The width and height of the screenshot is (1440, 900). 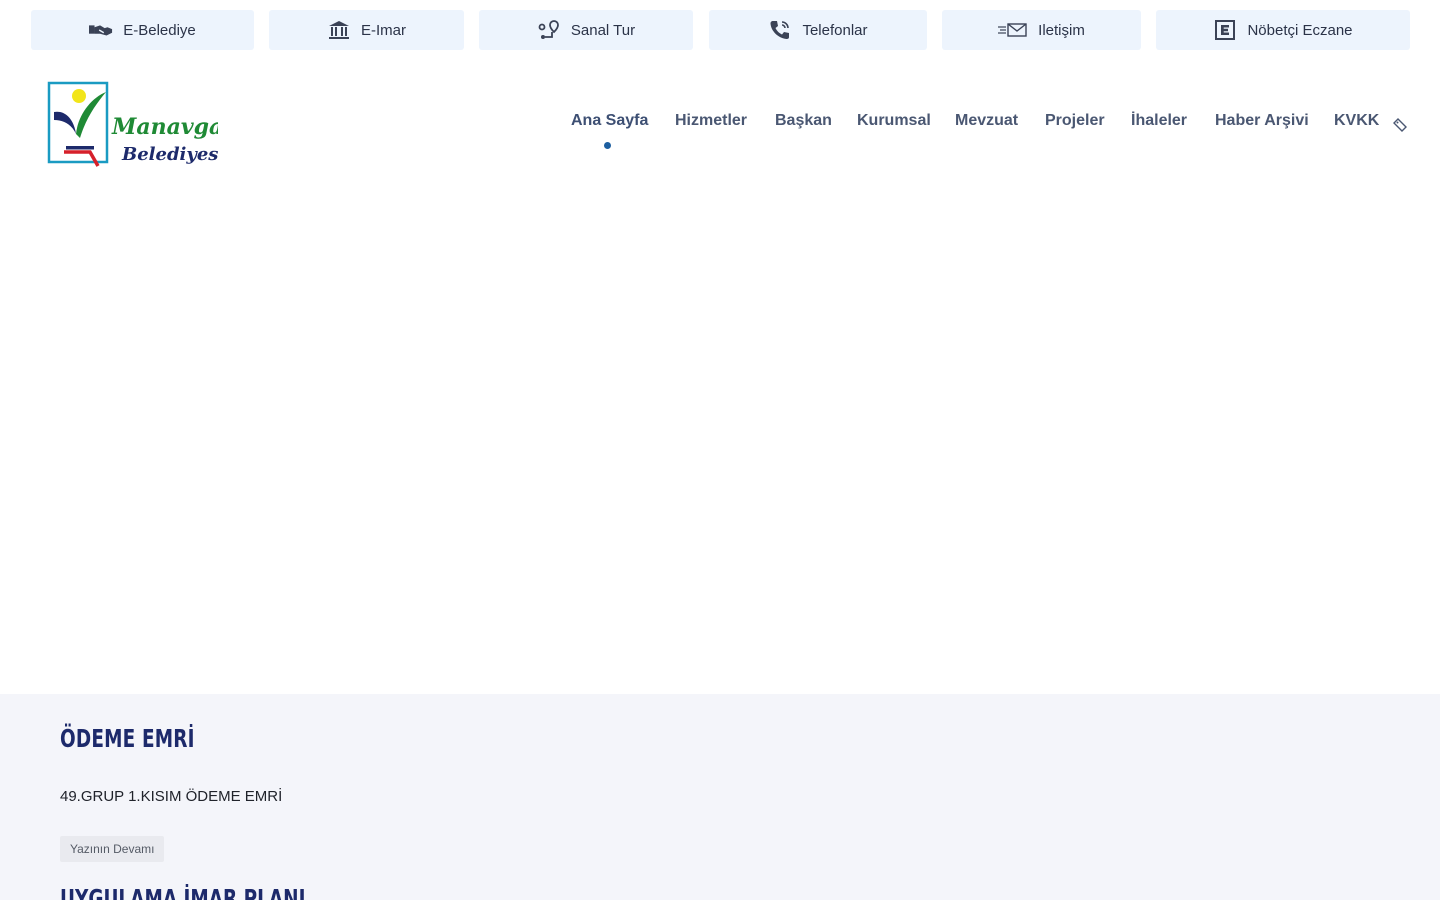 I want to click on news-title: ÖDEME EMRİ, so click(x=127, y=738).